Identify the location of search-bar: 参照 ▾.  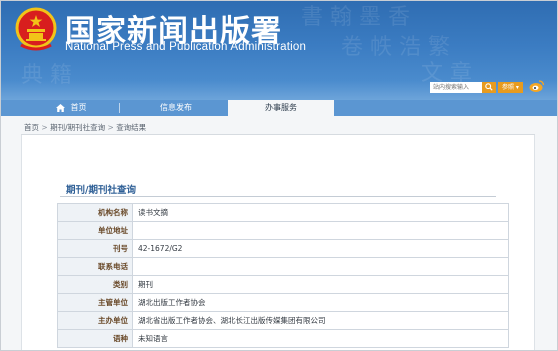
(476, 87).